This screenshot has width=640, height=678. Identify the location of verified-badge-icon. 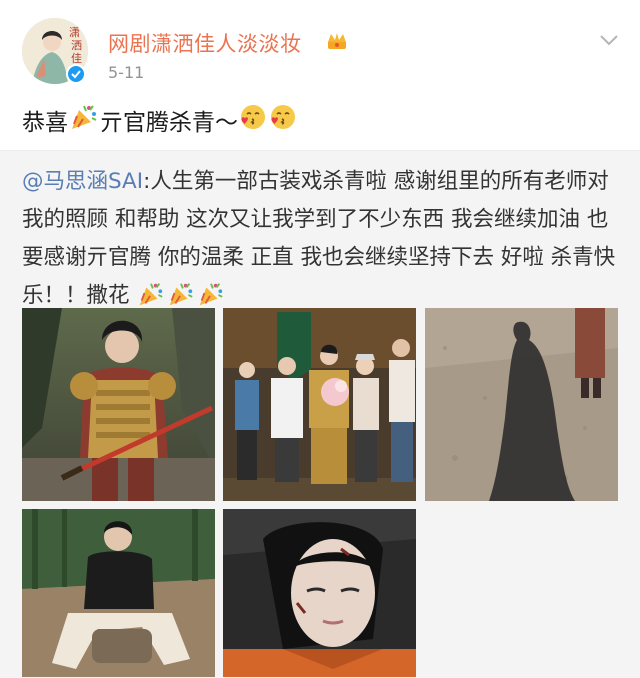
(76, 74).